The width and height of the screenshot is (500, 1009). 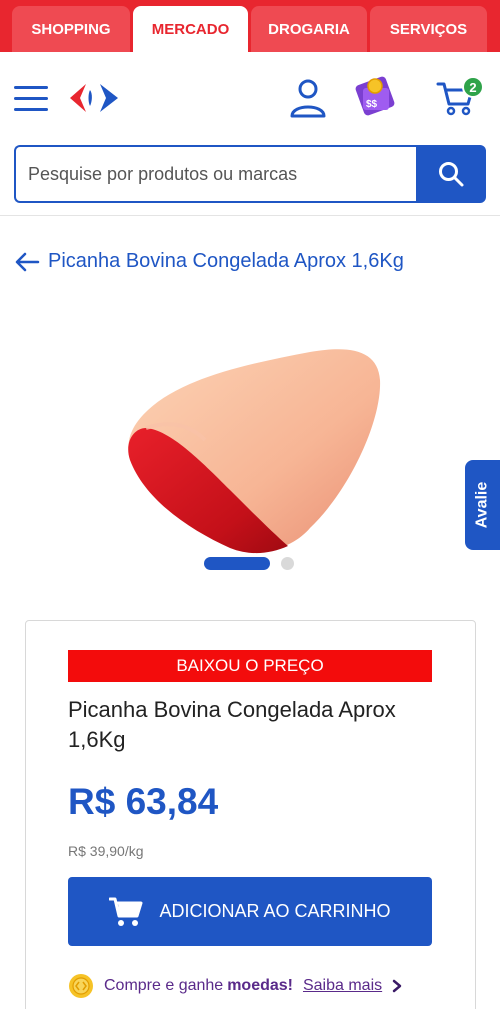 What do you see at coordinates (250, 98) in the screenshot?
I see `app-header: $$ 2` at bounding box center [250, 98].